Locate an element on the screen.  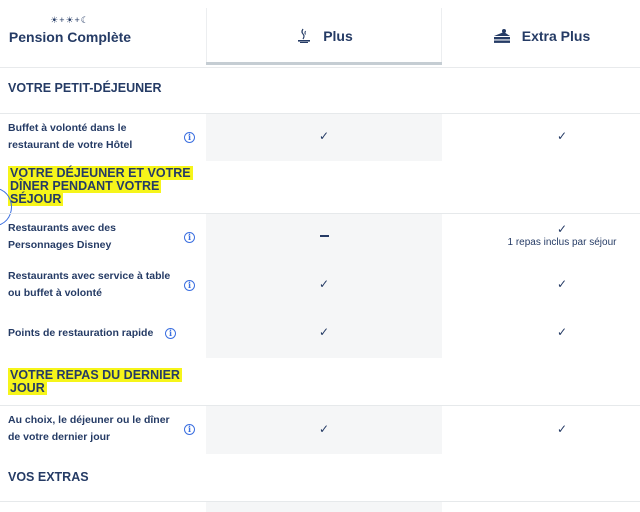
extra-last-day-value: ✓ is located at coordinates (541, 429).